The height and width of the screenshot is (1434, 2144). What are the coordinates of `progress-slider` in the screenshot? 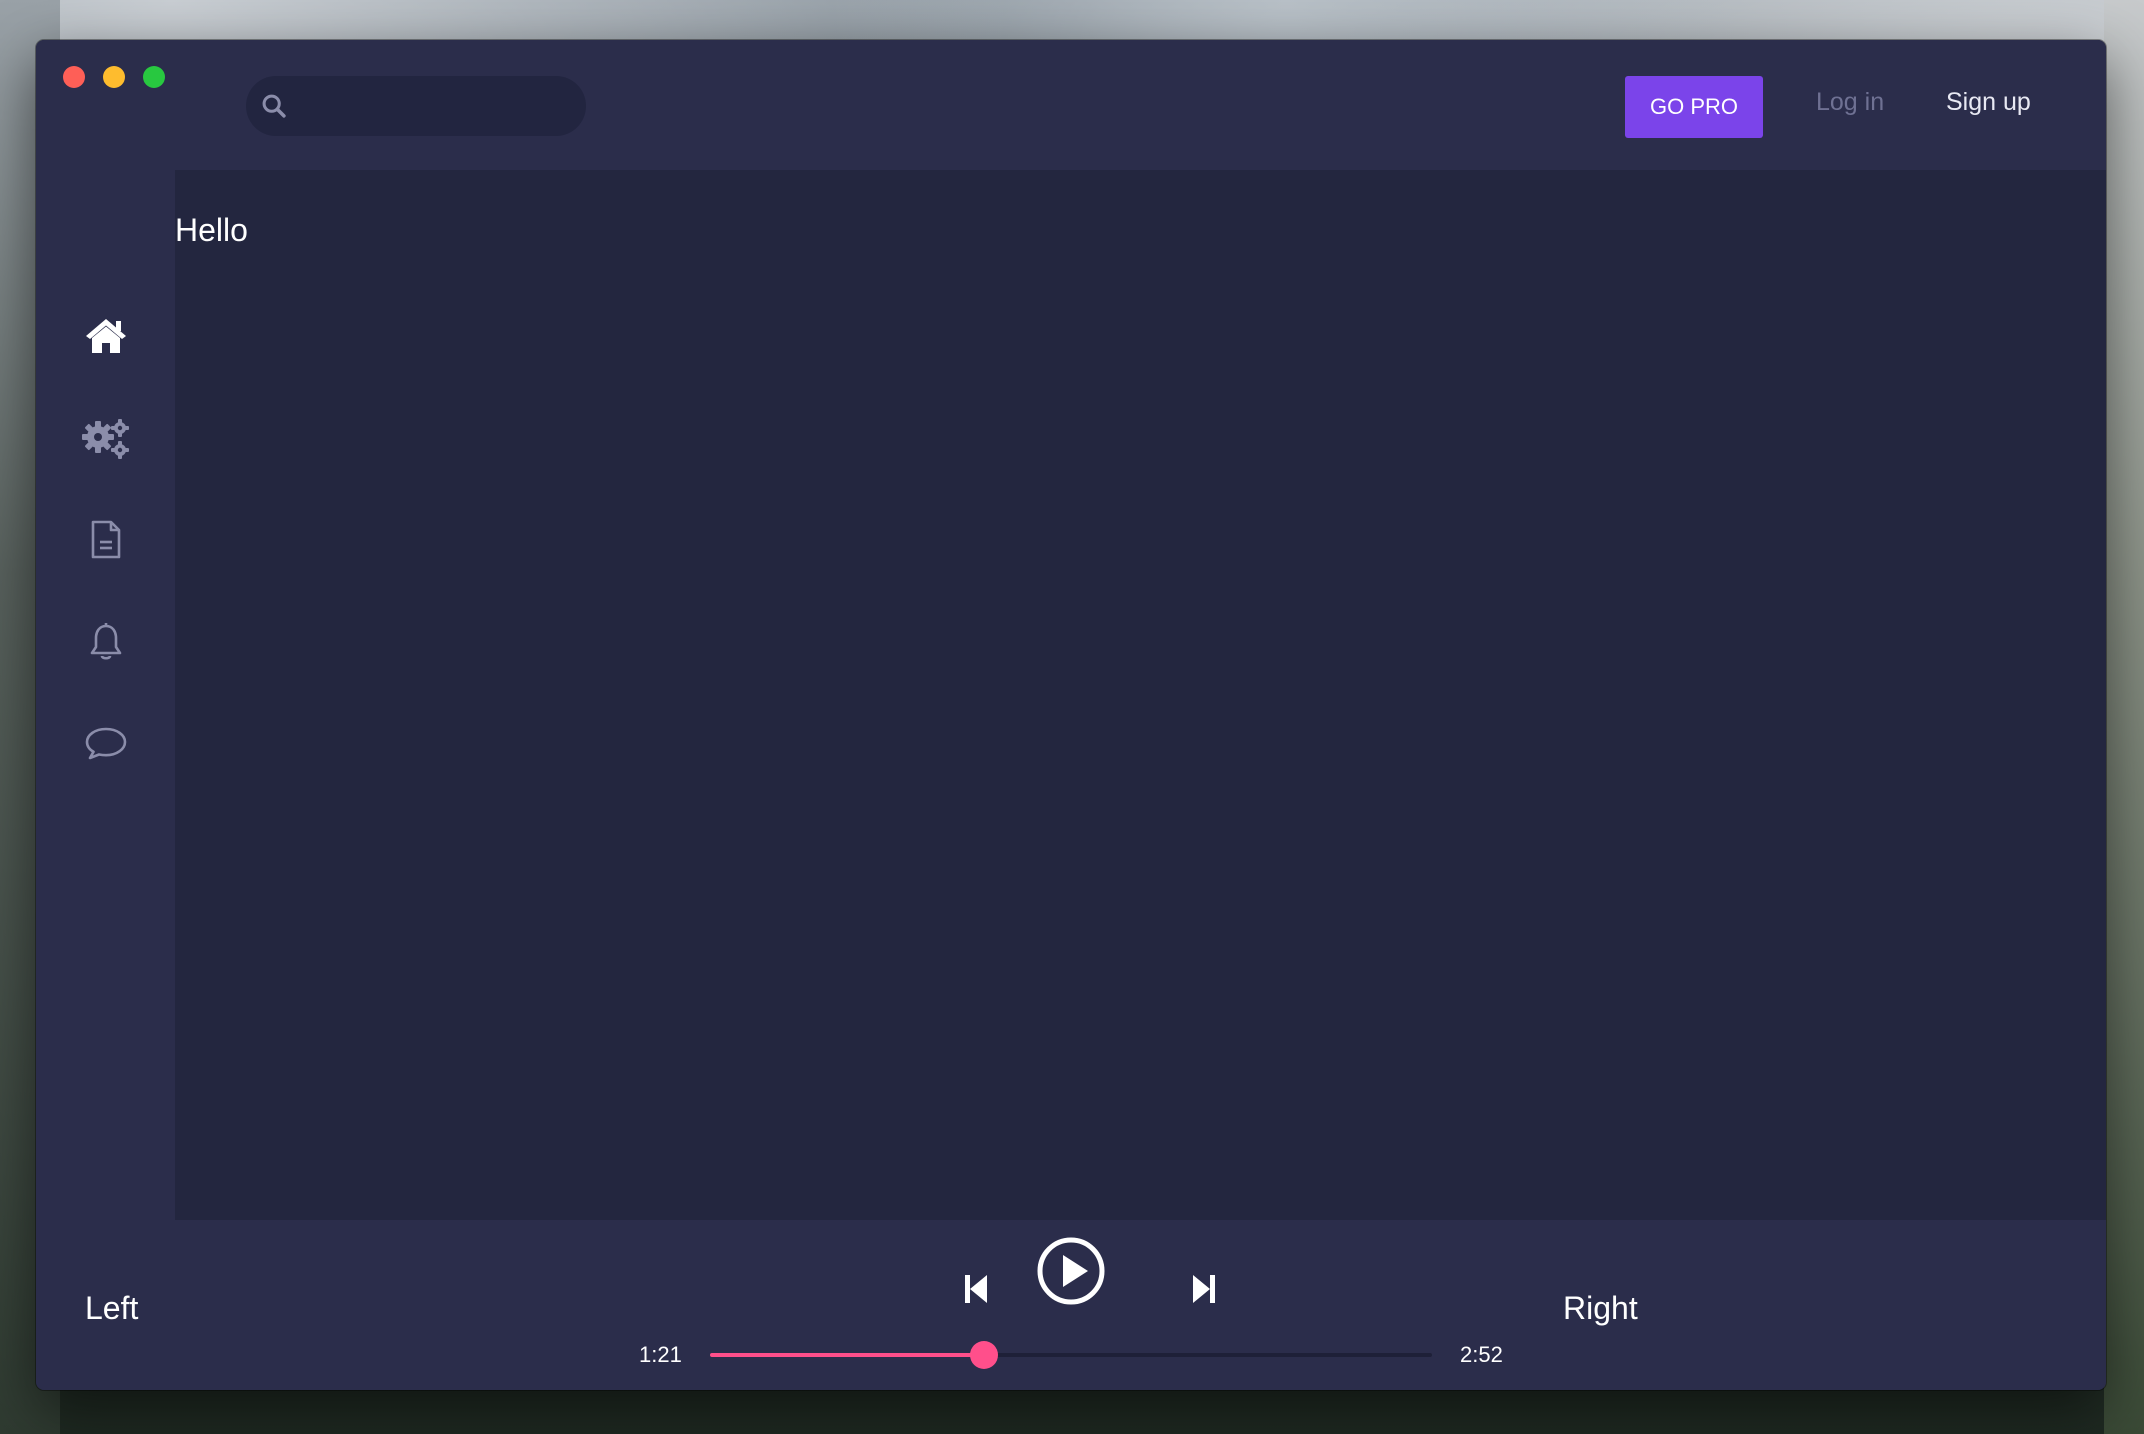 It's located at (1071, 1355).